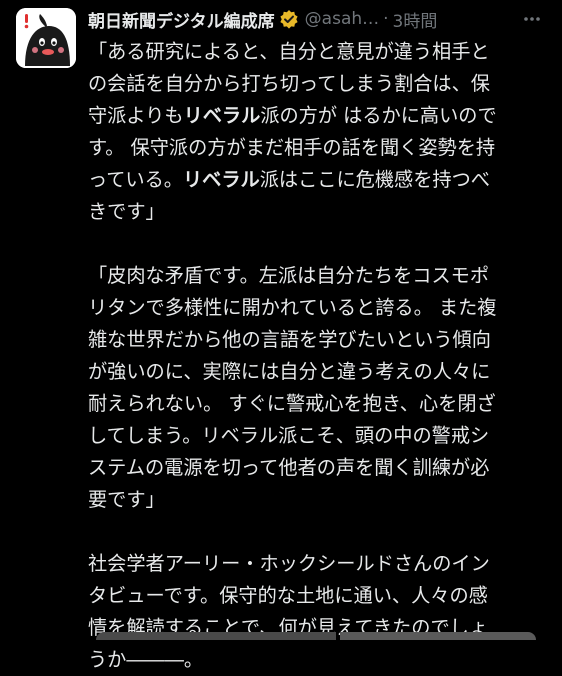  What do you see at coordinates (146, 659) in the screenshot?
I see `text-segment: うか―――。` at bounding box center [146, 659].